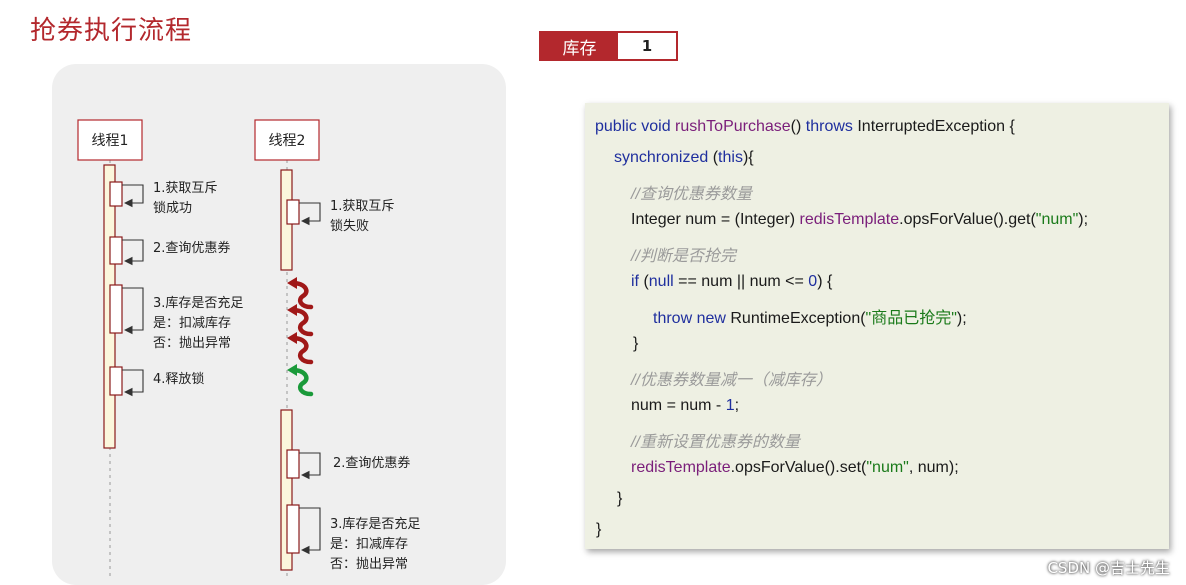  What do you see at coordinates (116, 194) in the screenshot?
I see `thread1-step-1-box` at bounding box center [116, 194].